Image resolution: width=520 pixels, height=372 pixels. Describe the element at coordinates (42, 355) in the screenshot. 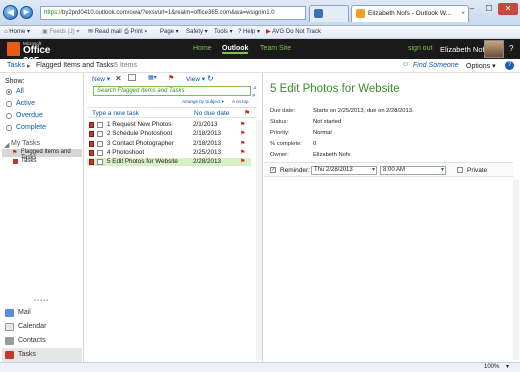

I see `nav-tasks: Tasks` at that location.